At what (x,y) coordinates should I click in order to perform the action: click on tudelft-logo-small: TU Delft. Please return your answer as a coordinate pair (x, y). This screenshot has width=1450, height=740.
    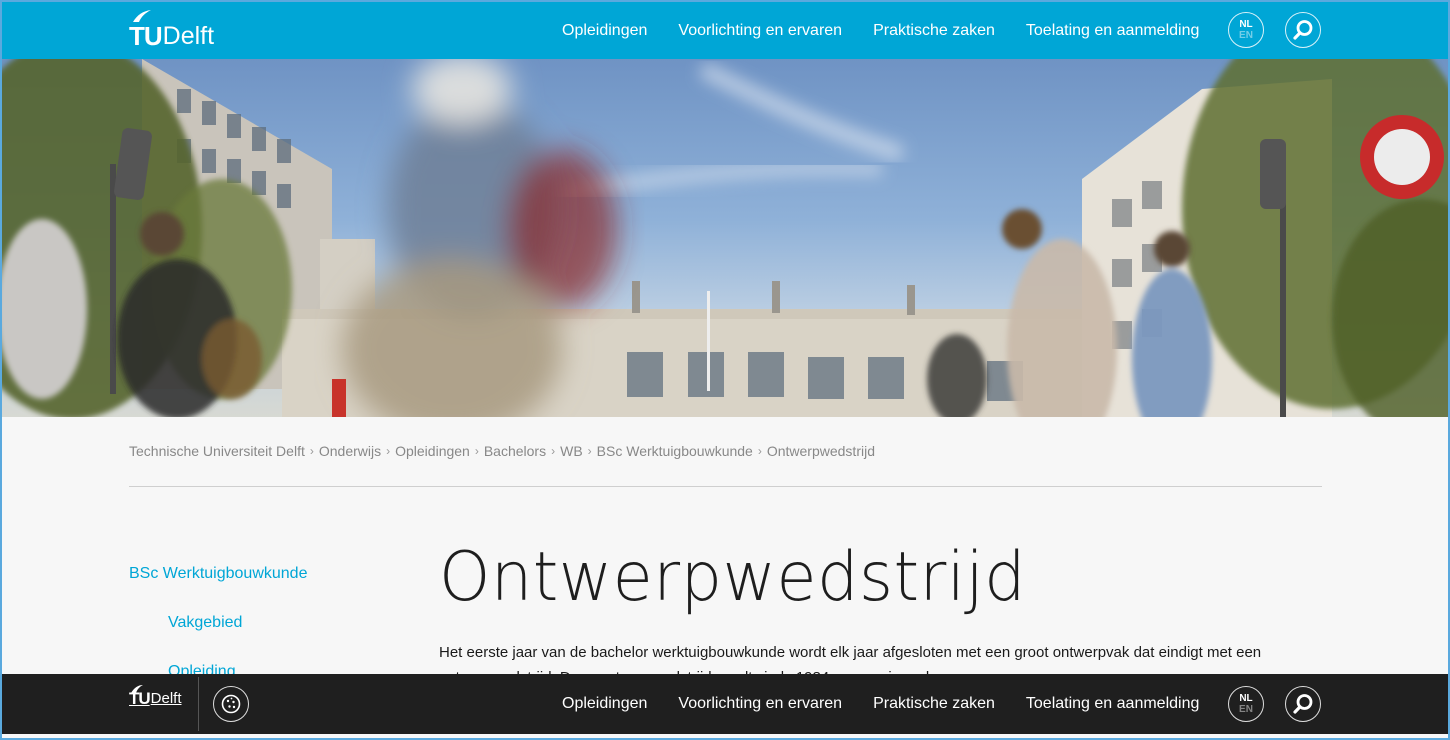
    Looking at the image, I should click on (155, 696).